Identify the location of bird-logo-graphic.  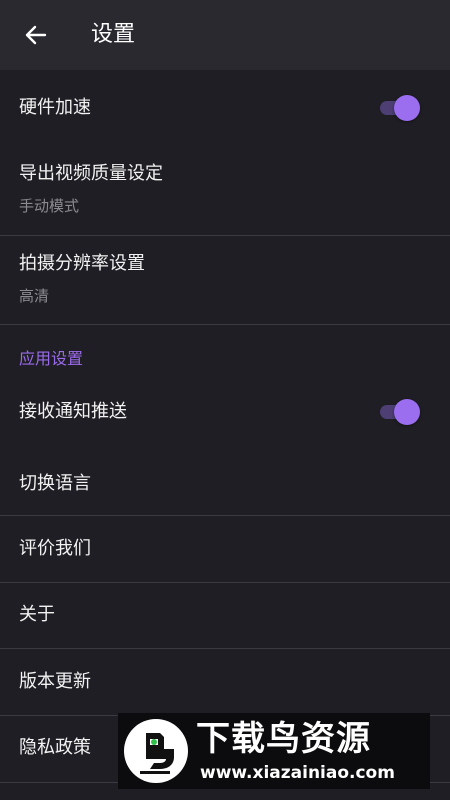
(157, 753).